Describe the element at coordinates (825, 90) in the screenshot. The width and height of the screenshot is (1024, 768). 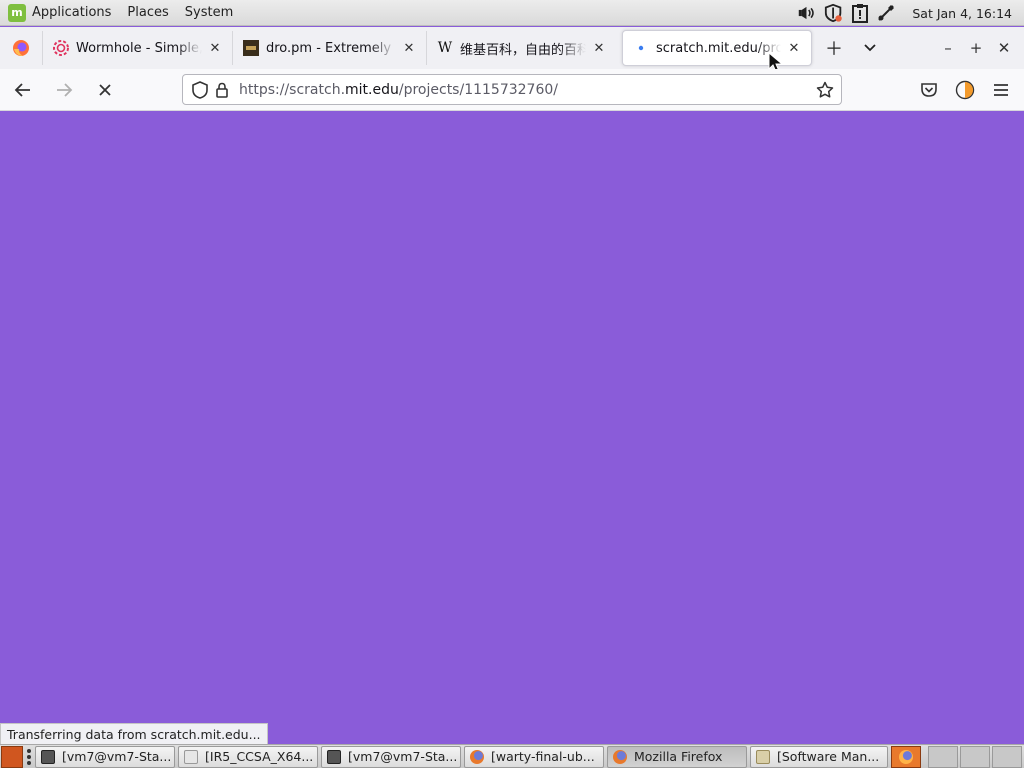
I see `bookmark-star-icon` at that location.